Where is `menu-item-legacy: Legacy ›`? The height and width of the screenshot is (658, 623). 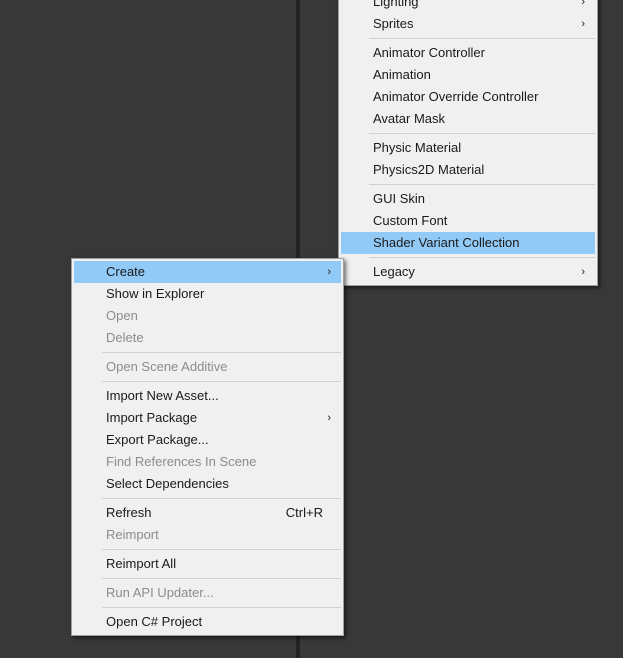
menu-item-legacy: Legacy › is located at coordinates (468, 272).